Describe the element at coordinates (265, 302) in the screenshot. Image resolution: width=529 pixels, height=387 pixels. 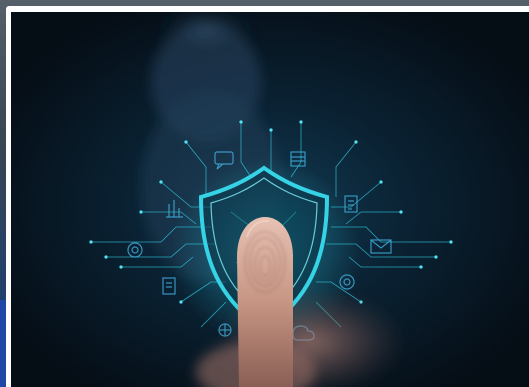
I see `fingerprint-finger` at that location.